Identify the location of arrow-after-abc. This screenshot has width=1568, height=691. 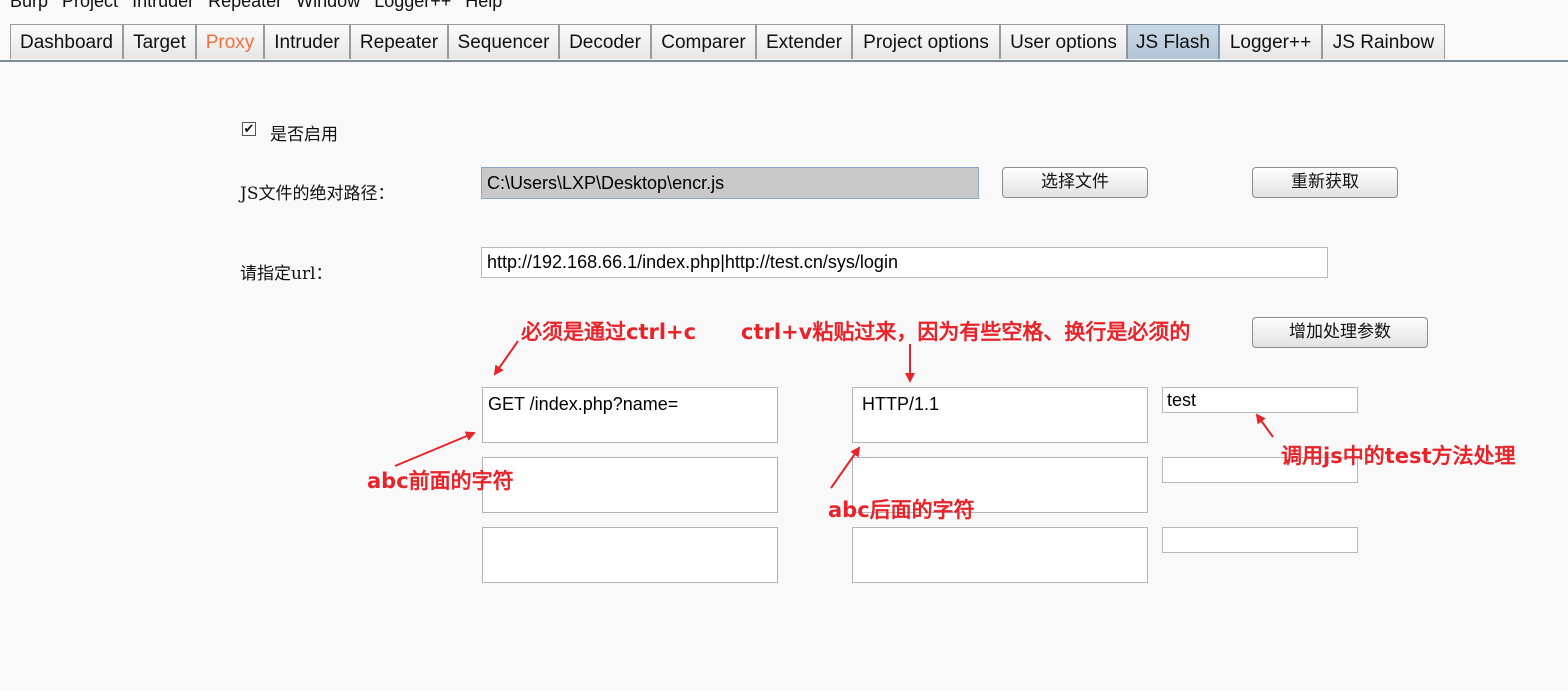
(845, 467).